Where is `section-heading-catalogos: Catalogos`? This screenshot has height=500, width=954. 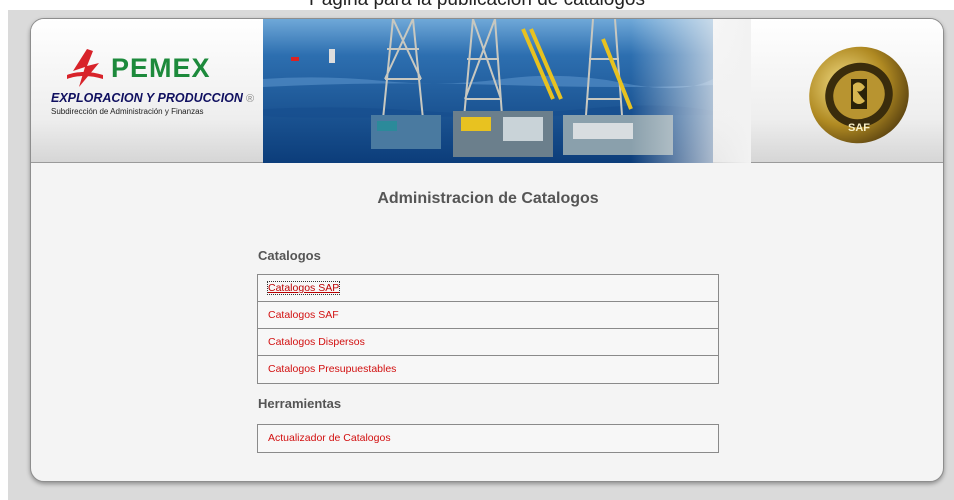 section-heading-catalogos: Catalogos is located at coordinates (289, 255).